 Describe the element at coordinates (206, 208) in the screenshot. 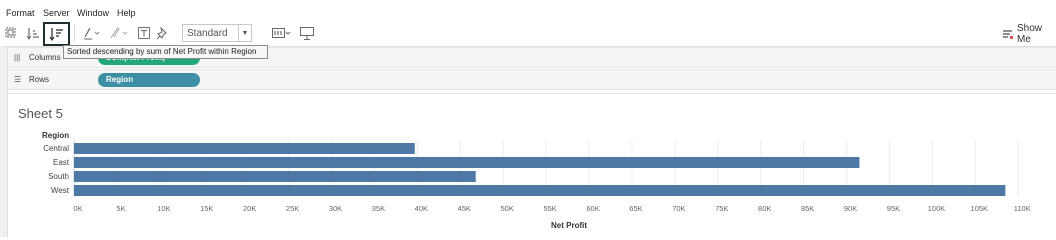

I see `x-tick-label: 15K` at that location.